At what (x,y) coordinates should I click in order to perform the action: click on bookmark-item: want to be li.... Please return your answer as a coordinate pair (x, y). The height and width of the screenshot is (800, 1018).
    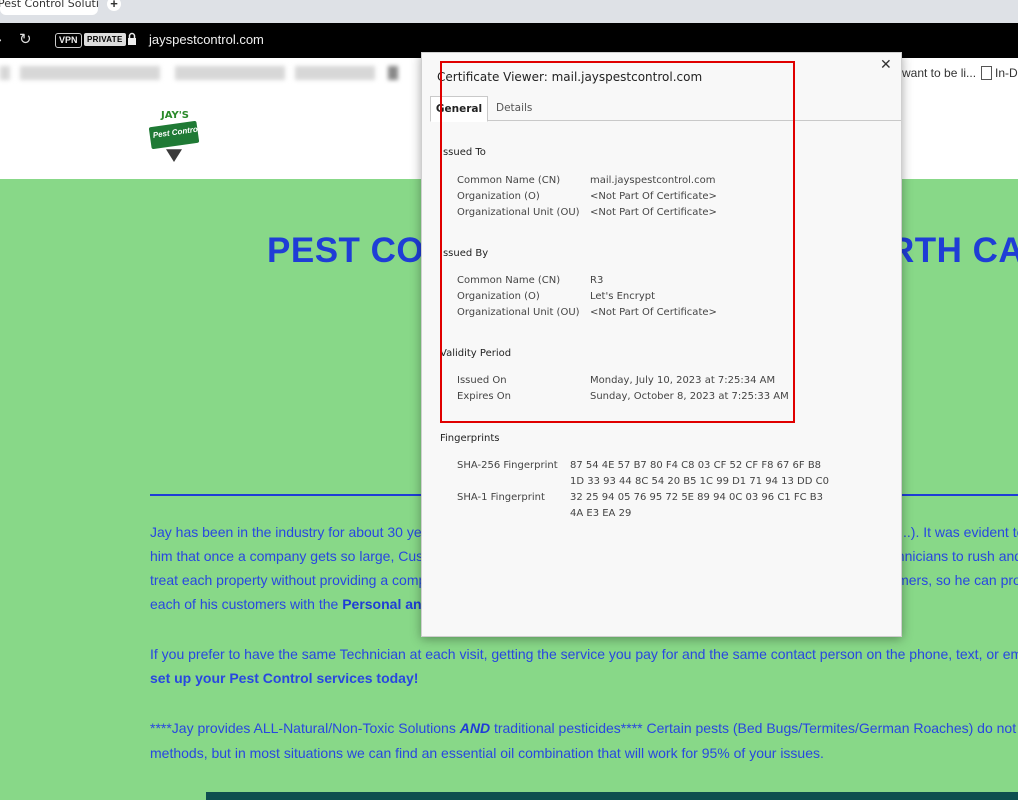
    Looking at the image, I should click on (939, 73).